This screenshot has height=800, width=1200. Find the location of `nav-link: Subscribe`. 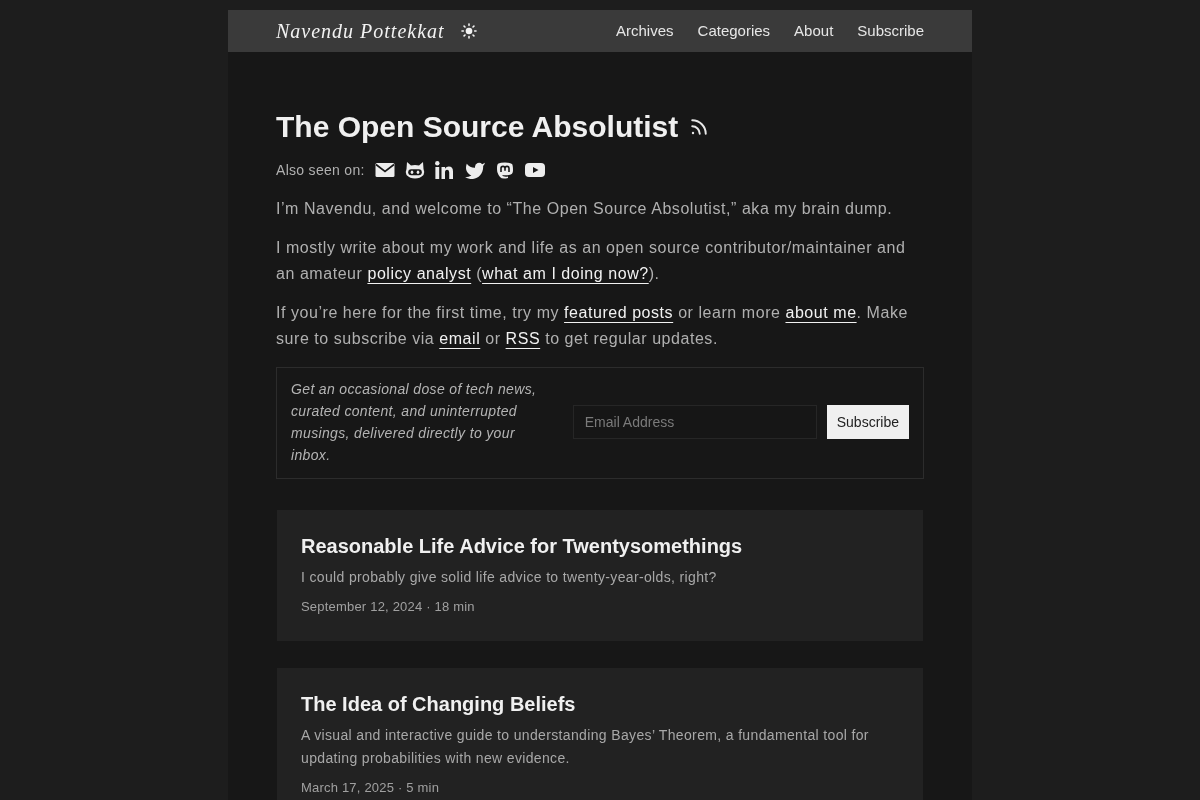

nav-link: Subscribe is located at coordinates (890, 31).